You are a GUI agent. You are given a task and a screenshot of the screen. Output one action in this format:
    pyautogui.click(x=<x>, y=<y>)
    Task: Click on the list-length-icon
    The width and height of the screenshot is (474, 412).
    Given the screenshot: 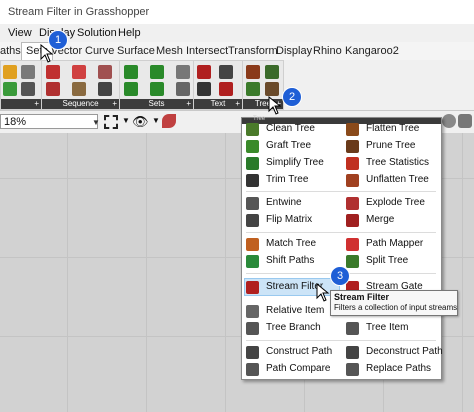 What is the action you would take?
    pyautogui.click(x=28, y=89)
    